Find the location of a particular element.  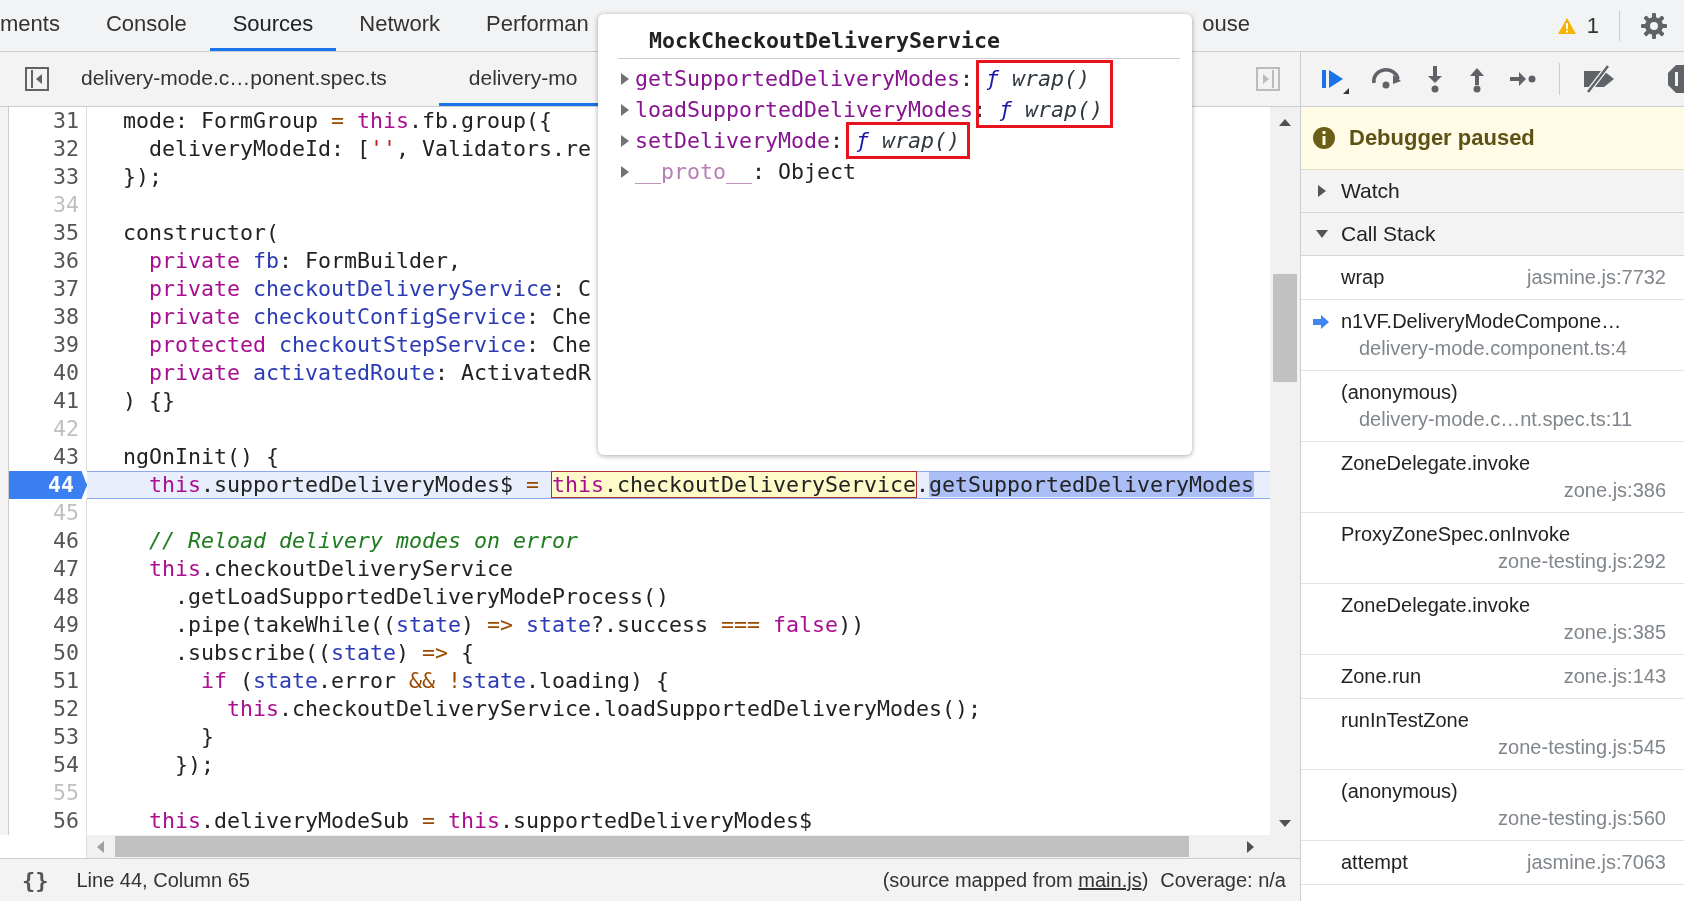

call-stack-frame: runInTestZone zone-testing.js:545 is located at coordinates (1492, 734).